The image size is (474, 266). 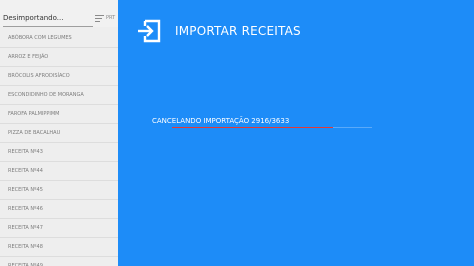 What do you see at coordinates (59, 57) in the screenshot?
I see `list-item: ARROZ E FEIJÃO` at bounding box center [59, 57].